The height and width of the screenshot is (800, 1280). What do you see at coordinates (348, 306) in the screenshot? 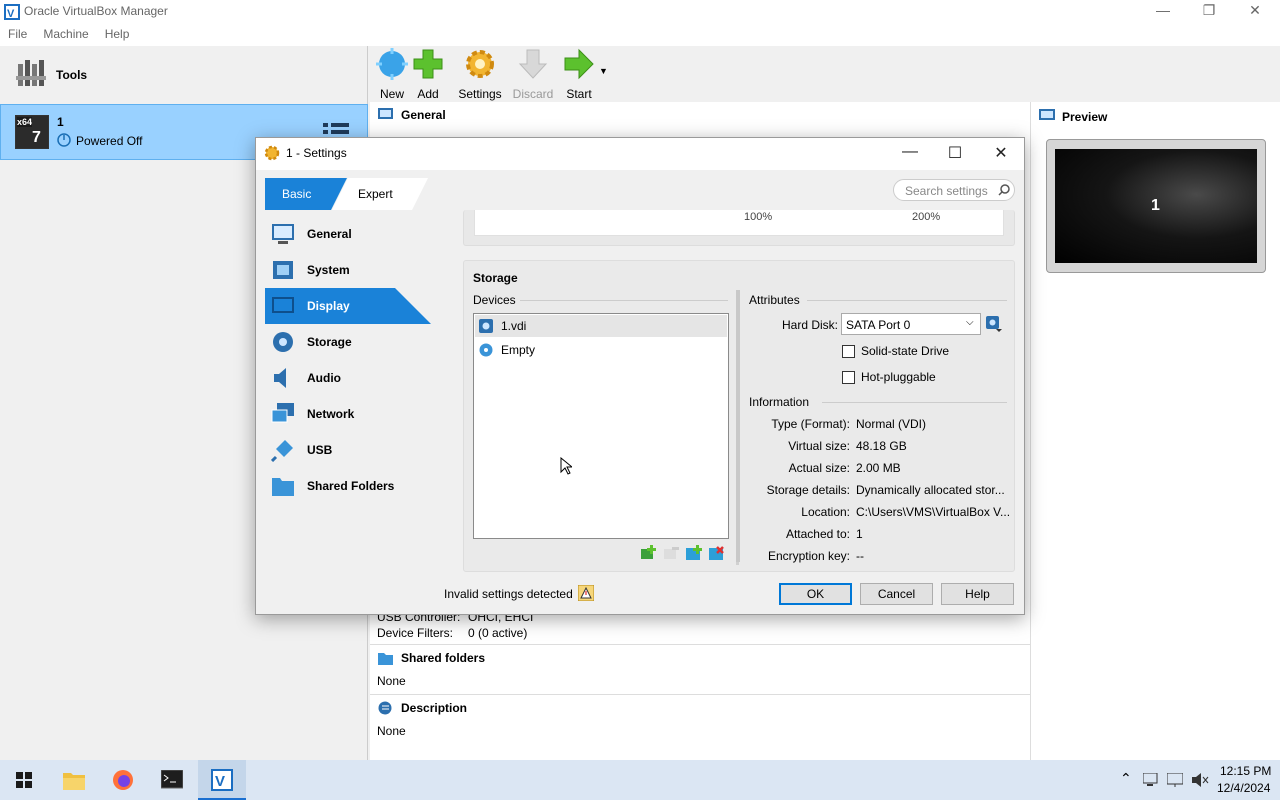
I see `sidebar-item-display: Display` at bounding box center [348, 306].